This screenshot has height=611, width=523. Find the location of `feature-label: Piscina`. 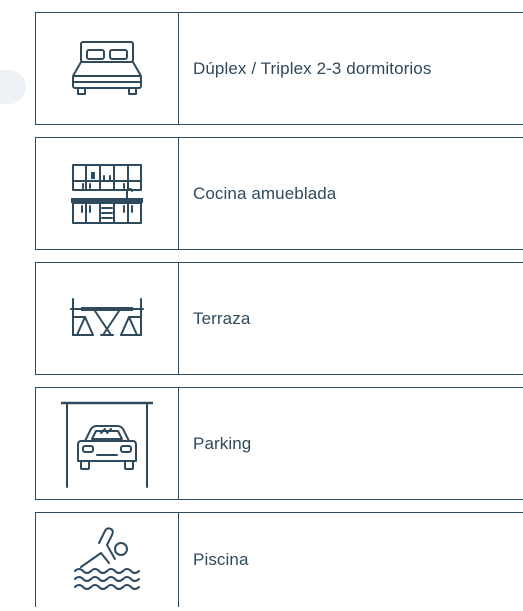

feature-label: Piscina is located at coordinates (221, 559).